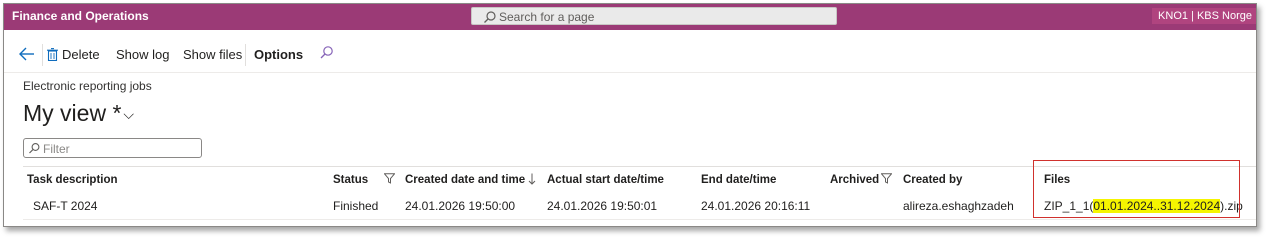  I want to click on column-header-task-description: Task description, so click(72, 180).